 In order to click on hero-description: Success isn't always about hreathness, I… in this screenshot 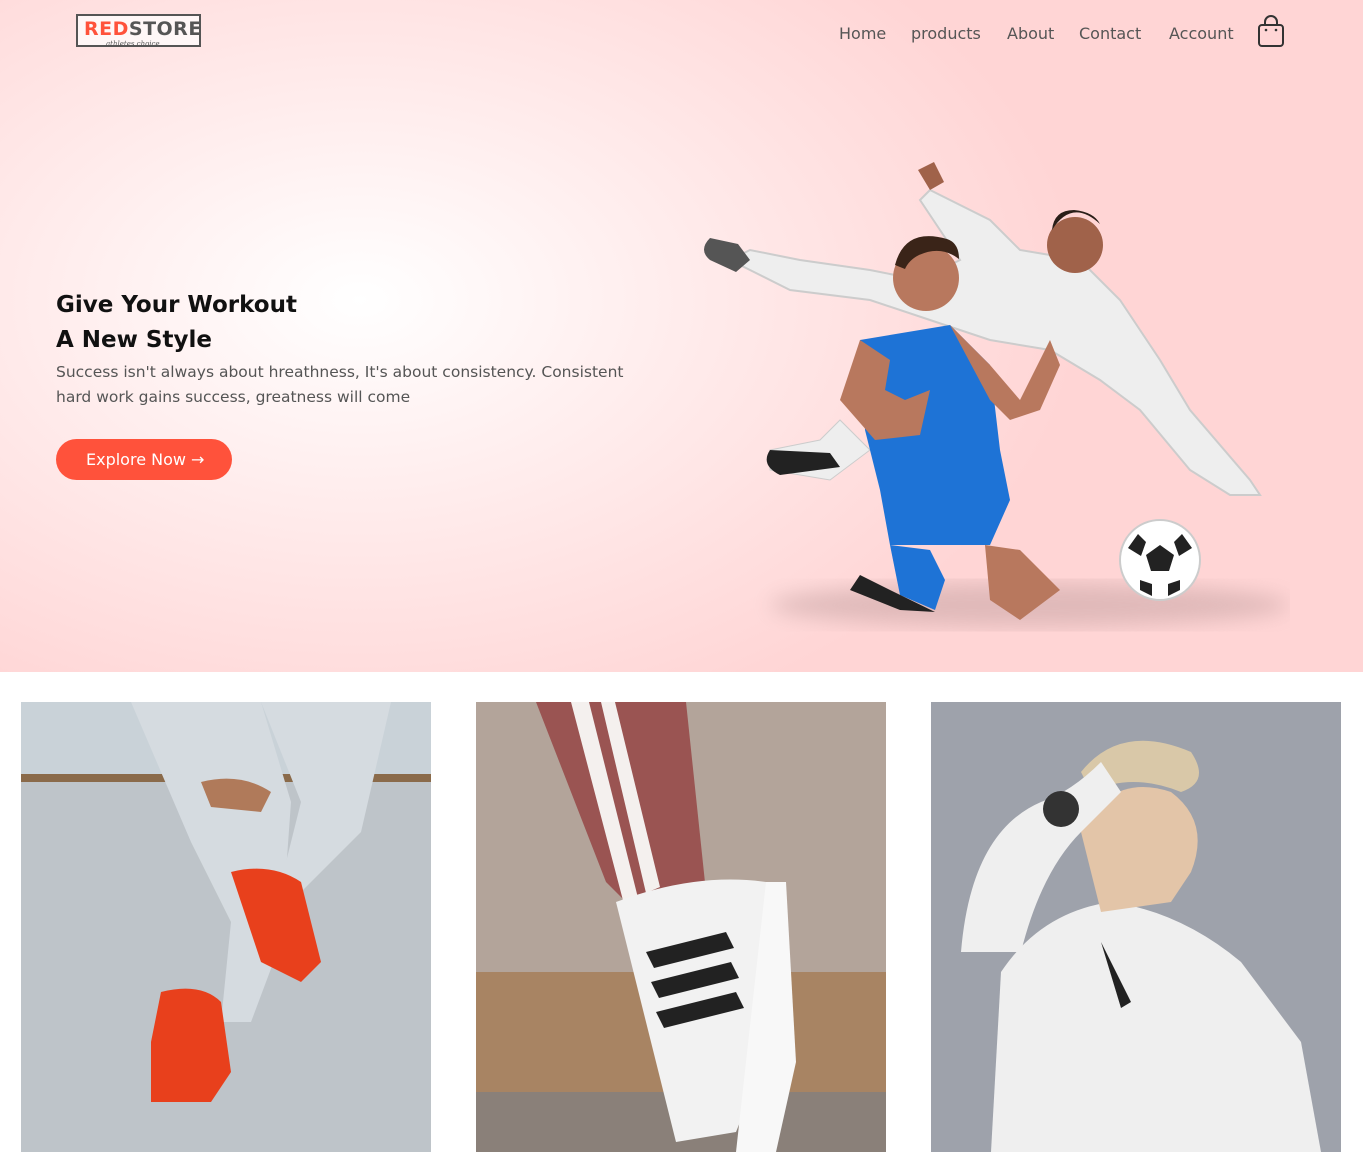, I will do `click(340, 384)`.